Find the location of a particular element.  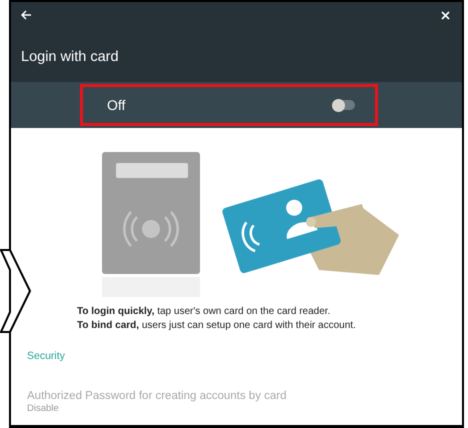

section-title: Security is located at coordinates (46, 356).